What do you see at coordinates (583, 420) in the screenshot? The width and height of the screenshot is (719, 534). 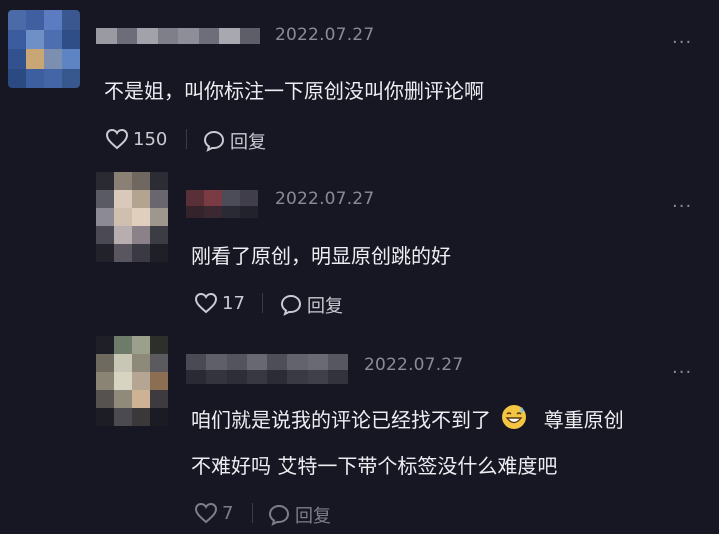 I see `comment-text-part: 尊重原创` at bounding box center [583, 420].